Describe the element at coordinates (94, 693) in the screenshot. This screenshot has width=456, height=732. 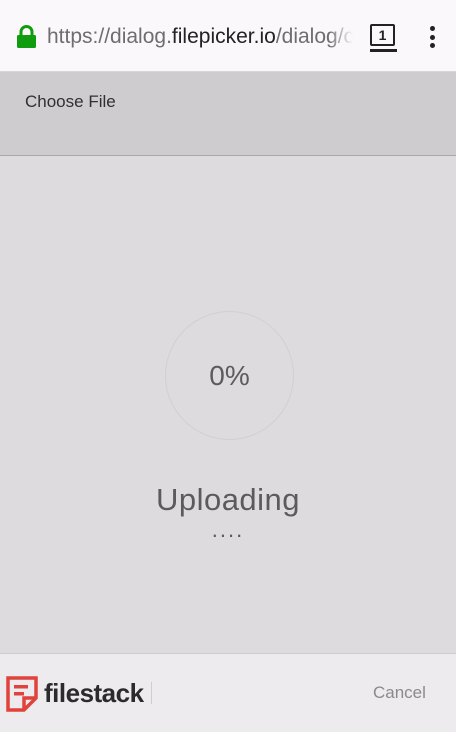
I see `brand-name: filestack` at that location.